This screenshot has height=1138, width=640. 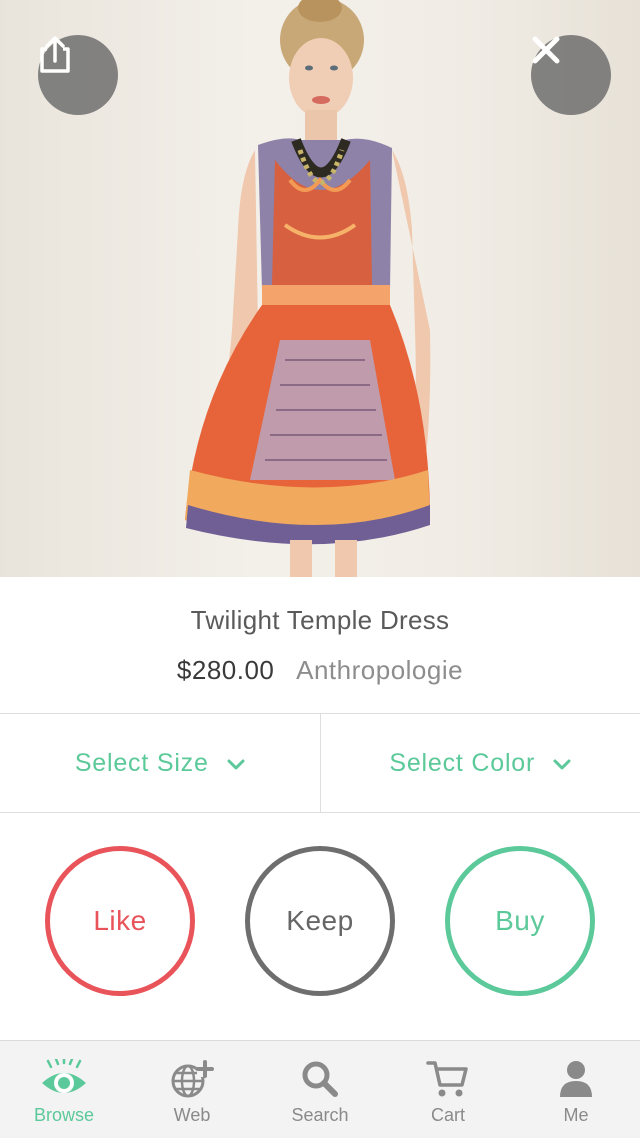 I want to click on tab-cart-label: Cart, so click(x=448, y=1115).